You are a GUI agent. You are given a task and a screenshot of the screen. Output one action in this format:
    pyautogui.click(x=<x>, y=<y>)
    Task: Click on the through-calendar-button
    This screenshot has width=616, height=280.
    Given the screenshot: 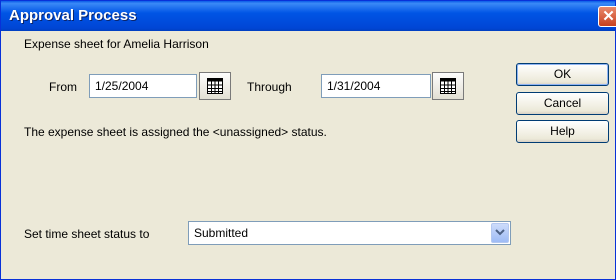 What is the action you would take?
    pyautogui.click(x=448, y=86)
    